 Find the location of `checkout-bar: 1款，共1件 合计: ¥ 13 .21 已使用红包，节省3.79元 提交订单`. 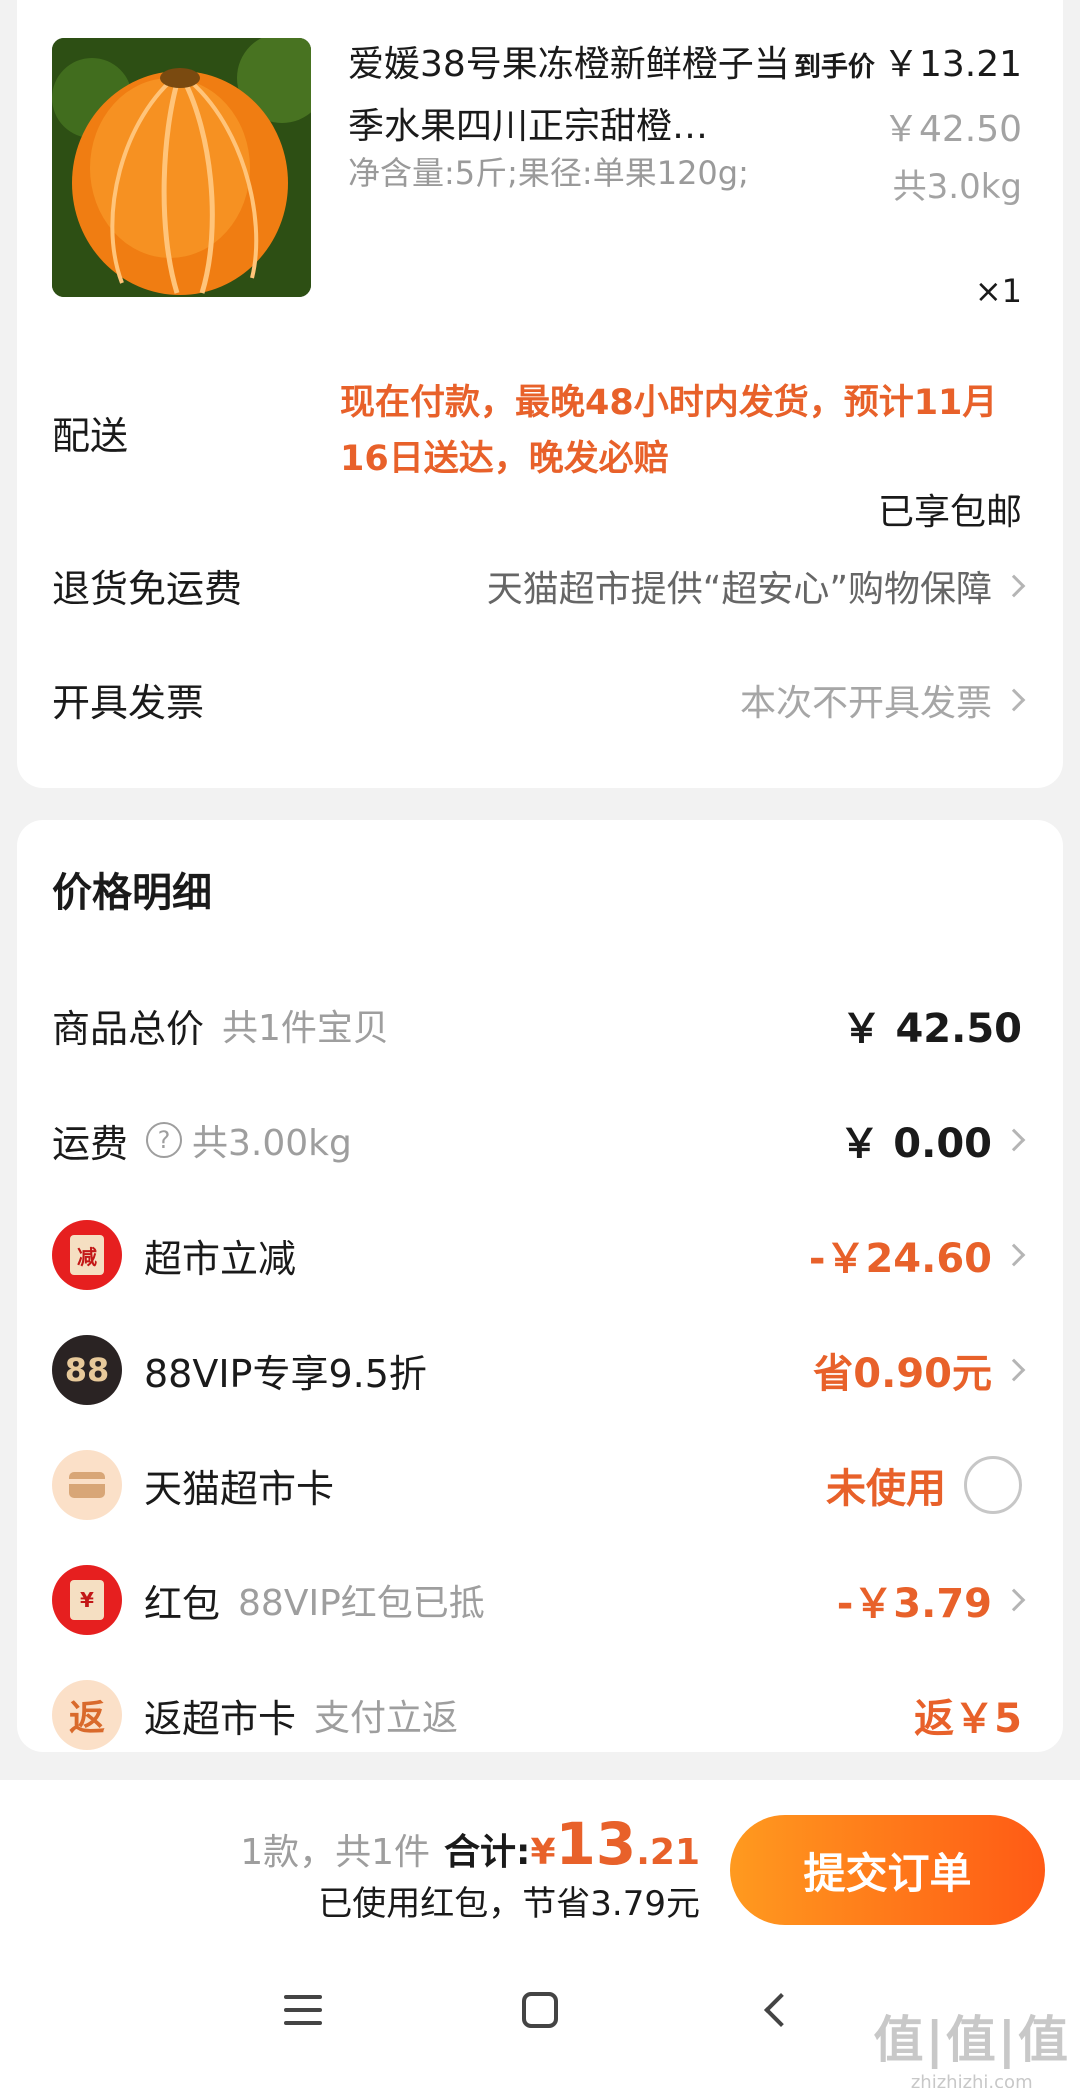

checkout-bar: 1款，共1件 合计: ¥ 13 .21 已使用红包，节省3.79元 提交订单 is located at coordinates (540, 1855).